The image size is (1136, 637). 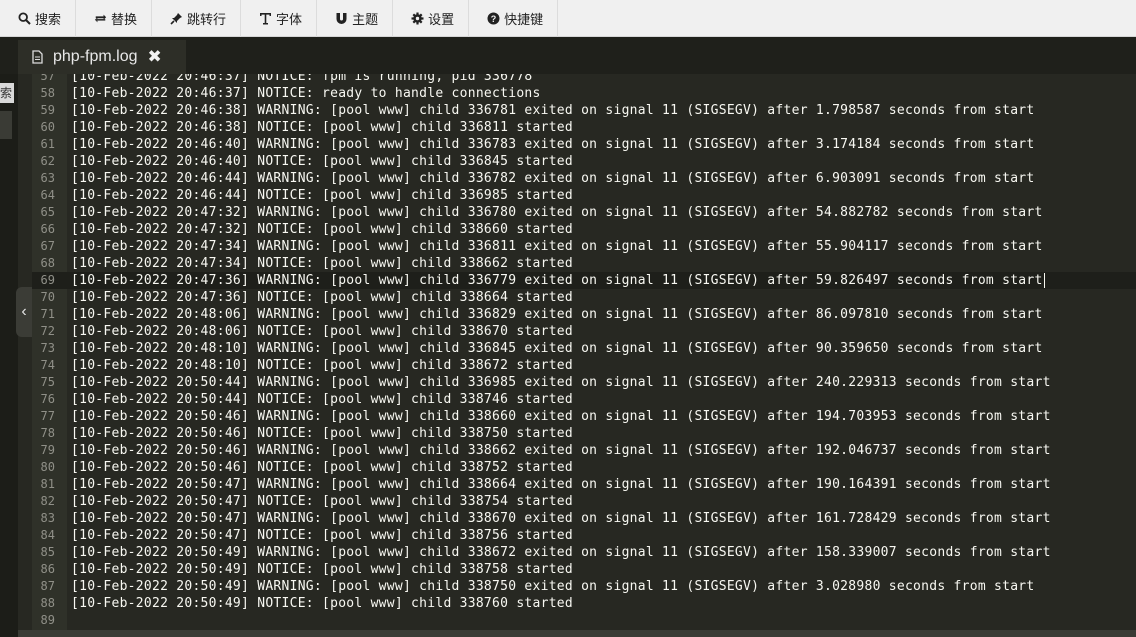 I want to click on shortcuts-button: ? 快捷键, so click(x=514, y=18).